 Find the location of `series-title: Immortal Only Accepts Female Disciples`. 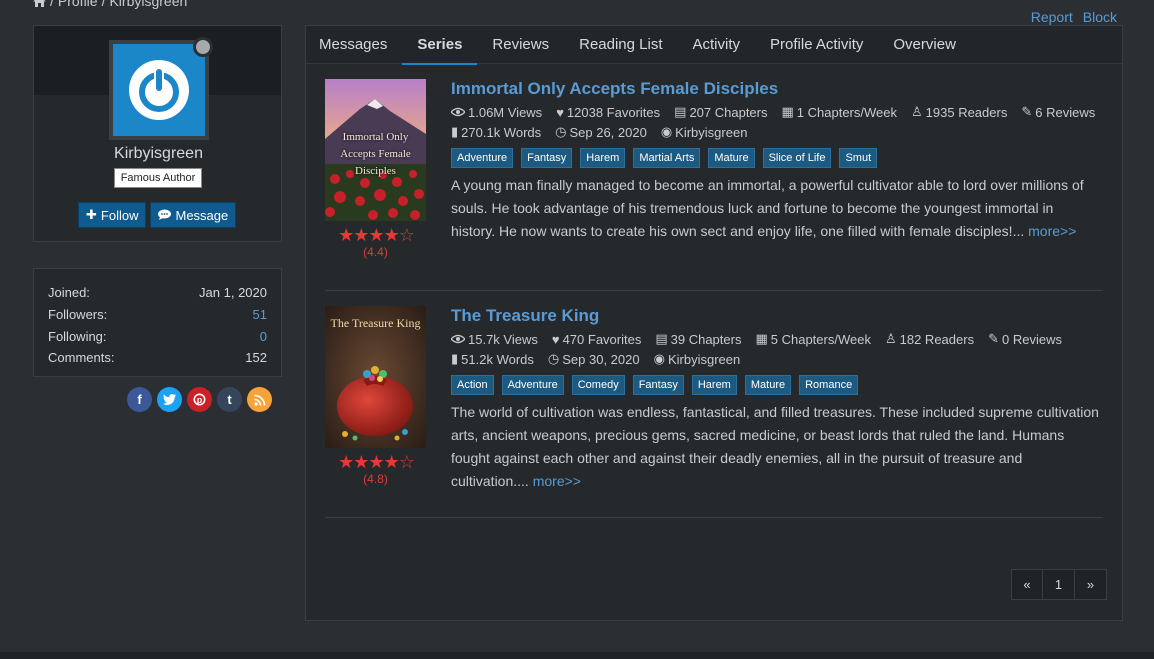

series-title: Immortal Only Accepts Female Disciples is located at coordinates (776, 89).